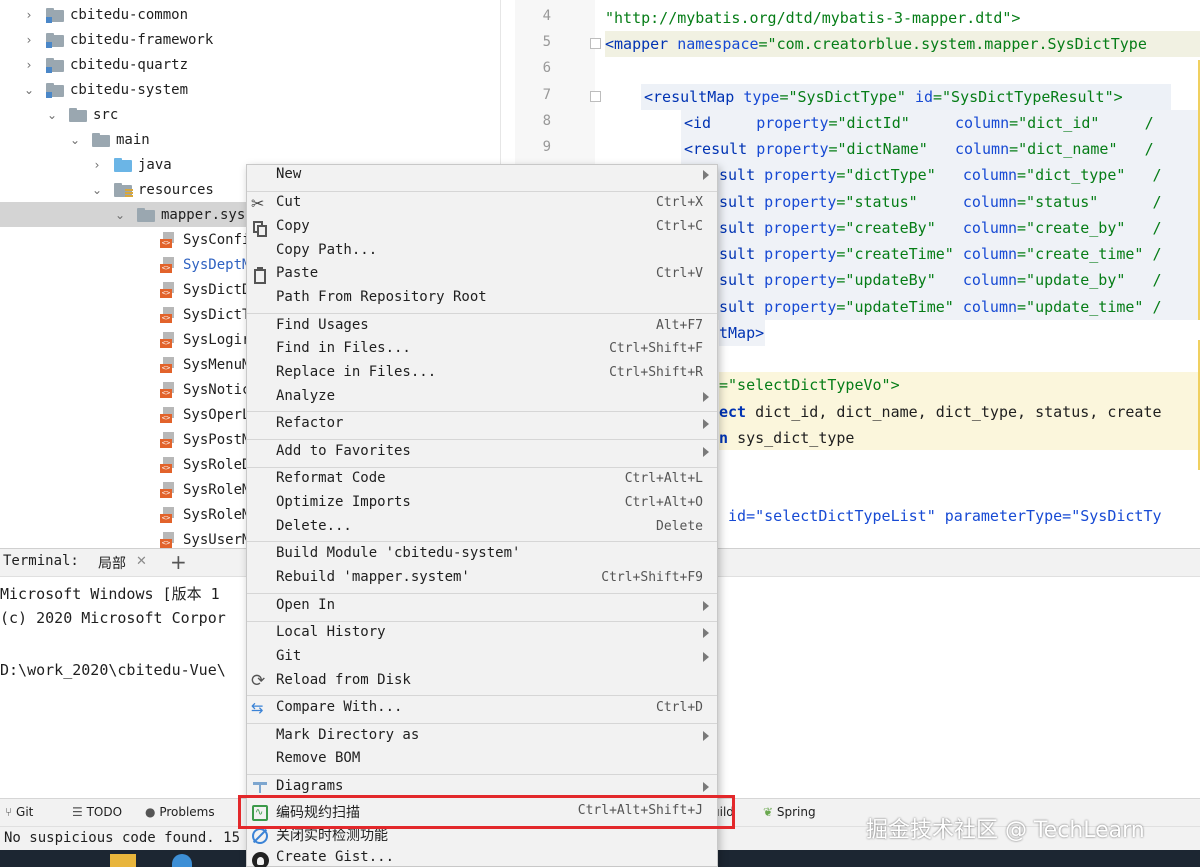 The image size is (1200, 867). What do you see at coordinates (482, 454) in the screenshot?
I see `menu-item-add-to-favorites: Add to Favorites` at bounding box center [482, 454].